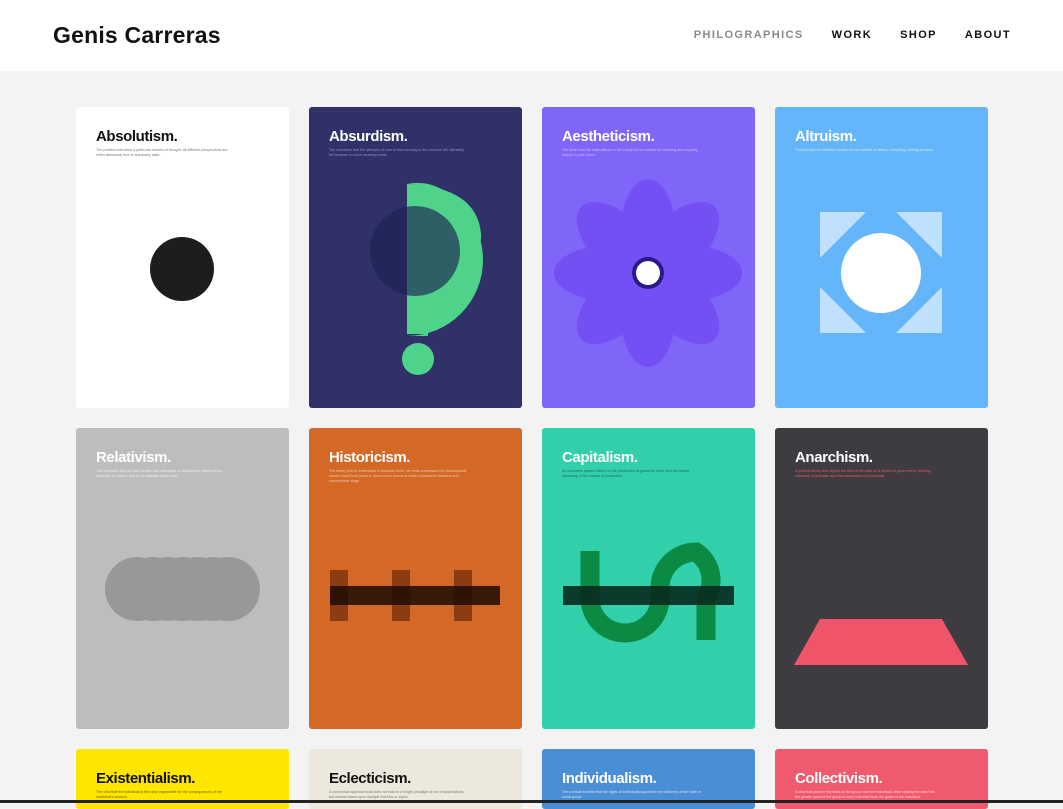 The height and width of the screenshot is (809, 1063). What do you see at coordinates (648, 592) in the screenshot?
I see `dollar-sign-graphic` at bounding box center [648, 592].